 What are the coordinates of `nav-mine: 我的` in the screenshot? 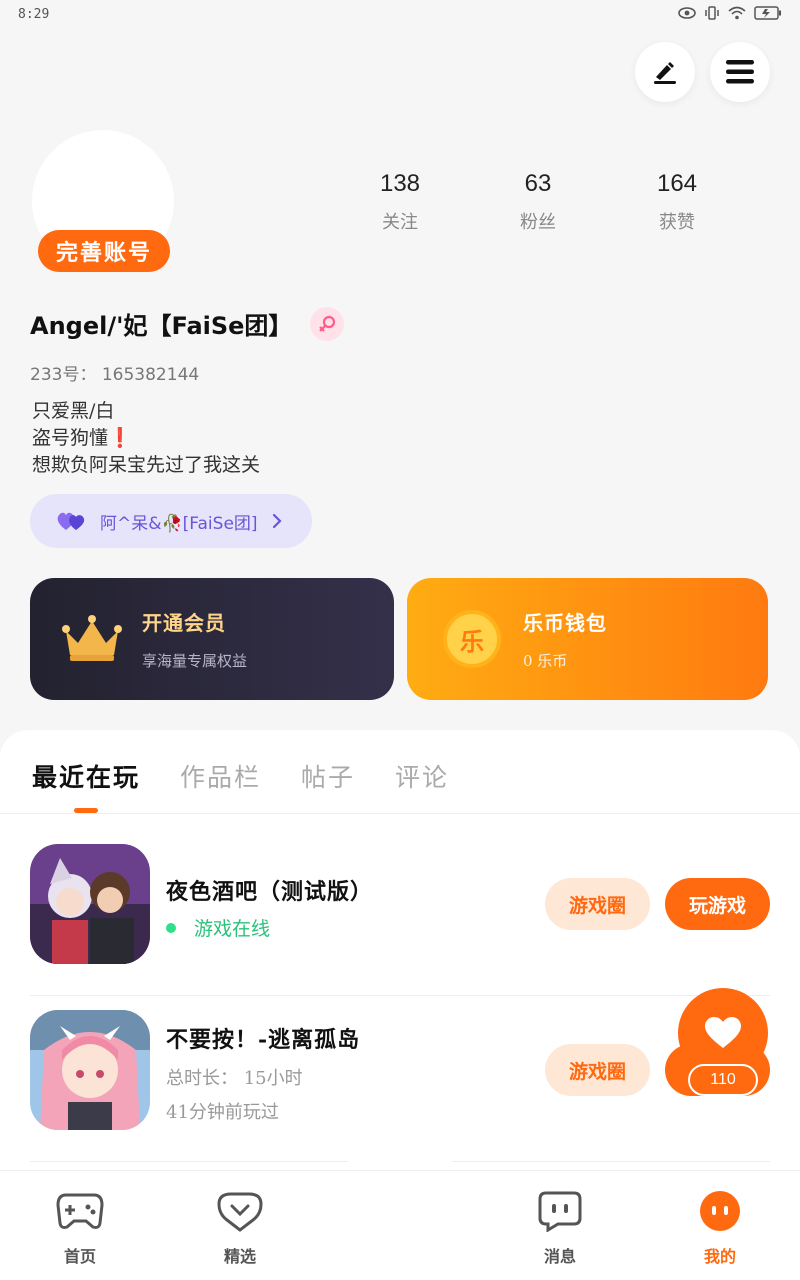 It's located at (720, 1228).